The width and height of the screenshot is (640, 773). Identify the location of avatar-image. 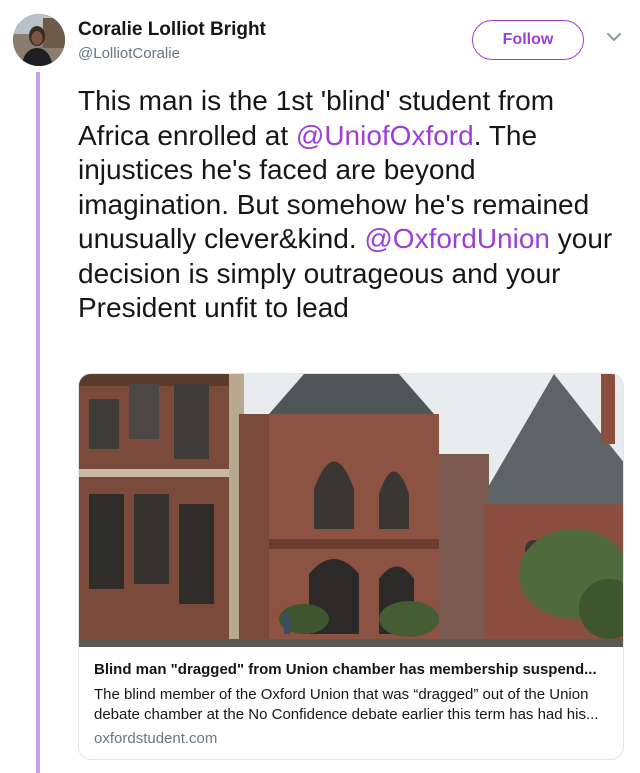
(39, 40).